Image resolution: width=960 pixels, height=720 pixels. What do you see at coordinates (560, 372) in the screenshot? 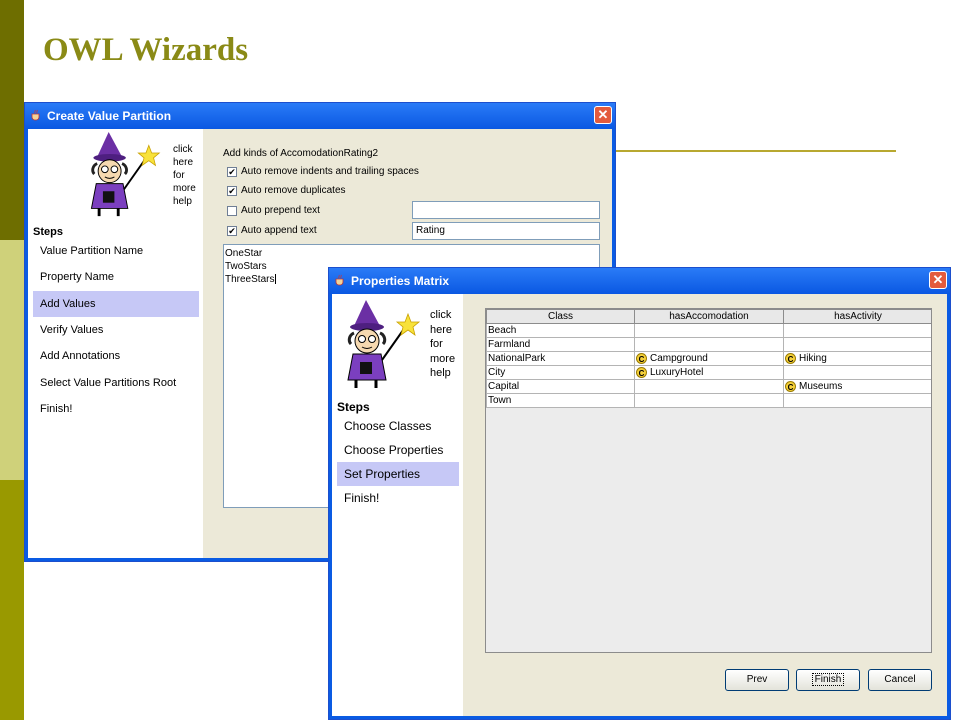
I see `table-cell: City` at bounding box center [560, 372].